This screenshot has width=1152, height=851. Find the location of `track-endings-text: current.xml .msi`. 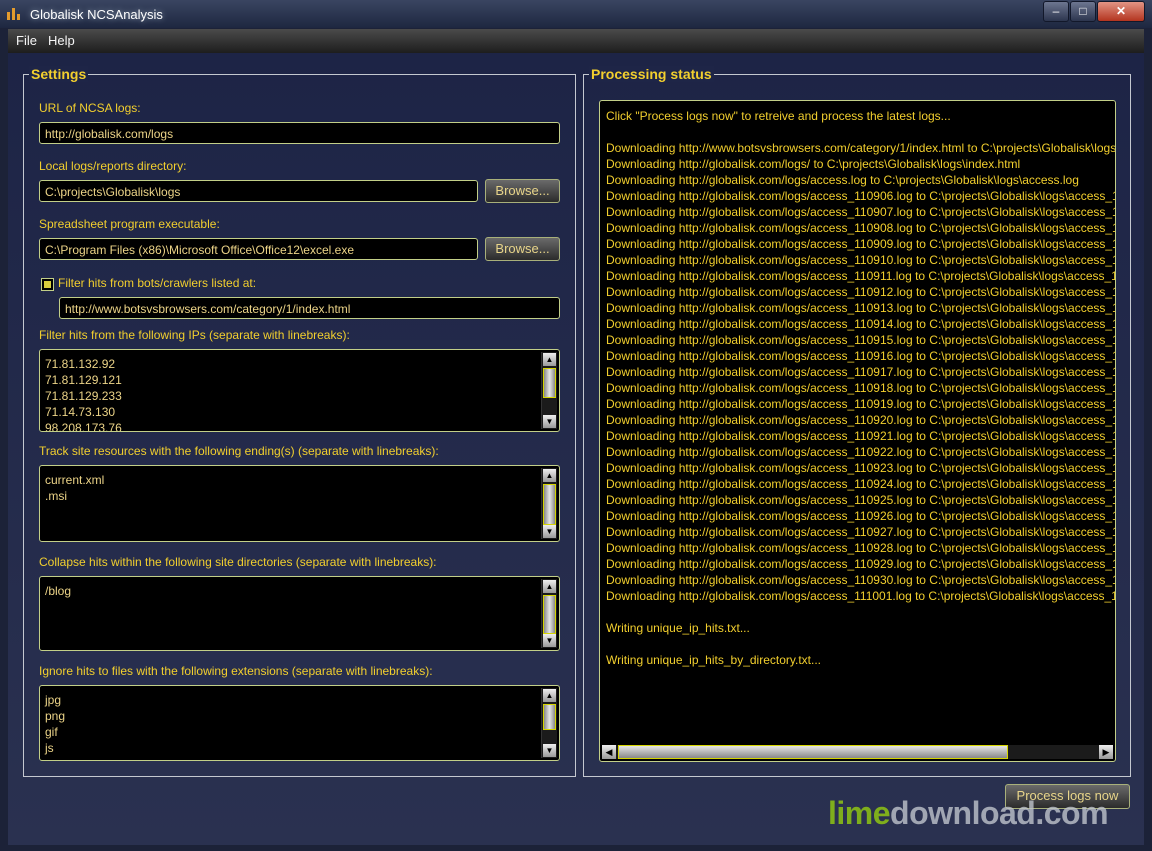

track-endings-text: current.xml .msi is located at coordinates (75, 488).